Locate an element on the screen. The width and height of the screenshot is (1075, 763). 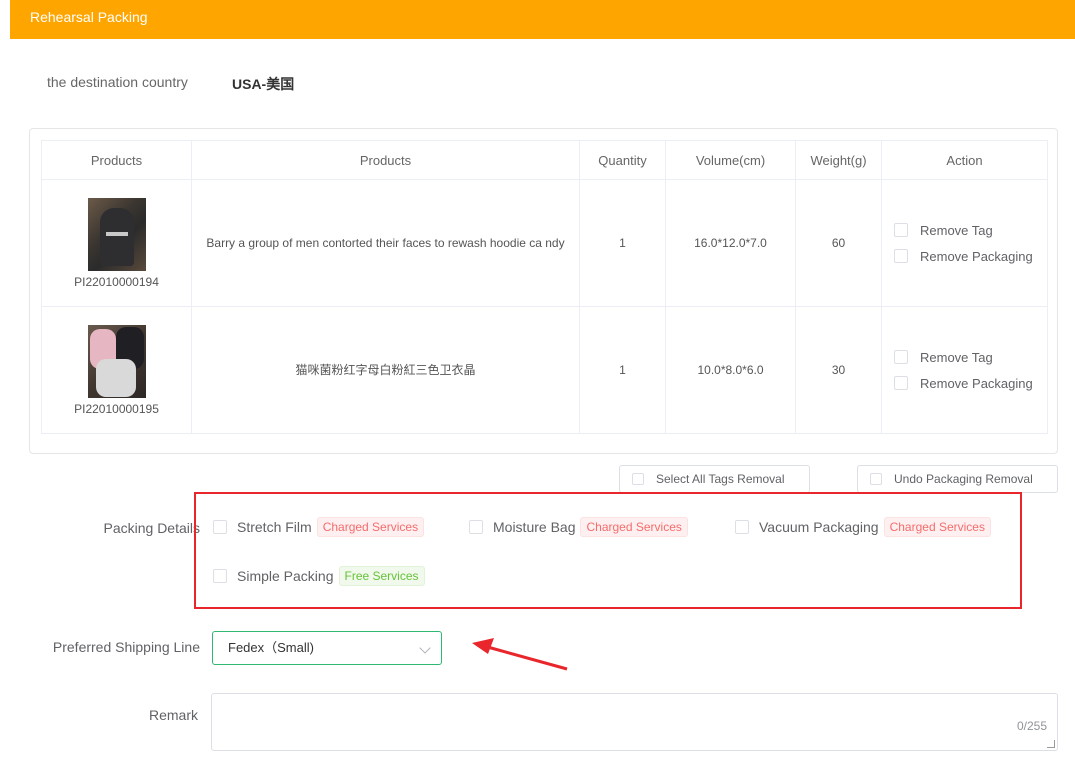
volume-cell: 10.0*8.0*6.0 is located at coordinates (730, 370).